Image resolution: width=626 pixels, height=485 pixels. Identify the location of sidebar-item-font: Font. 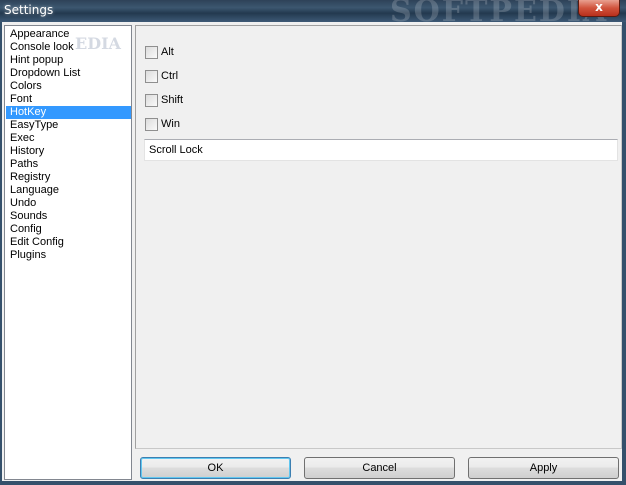
(68, 99).